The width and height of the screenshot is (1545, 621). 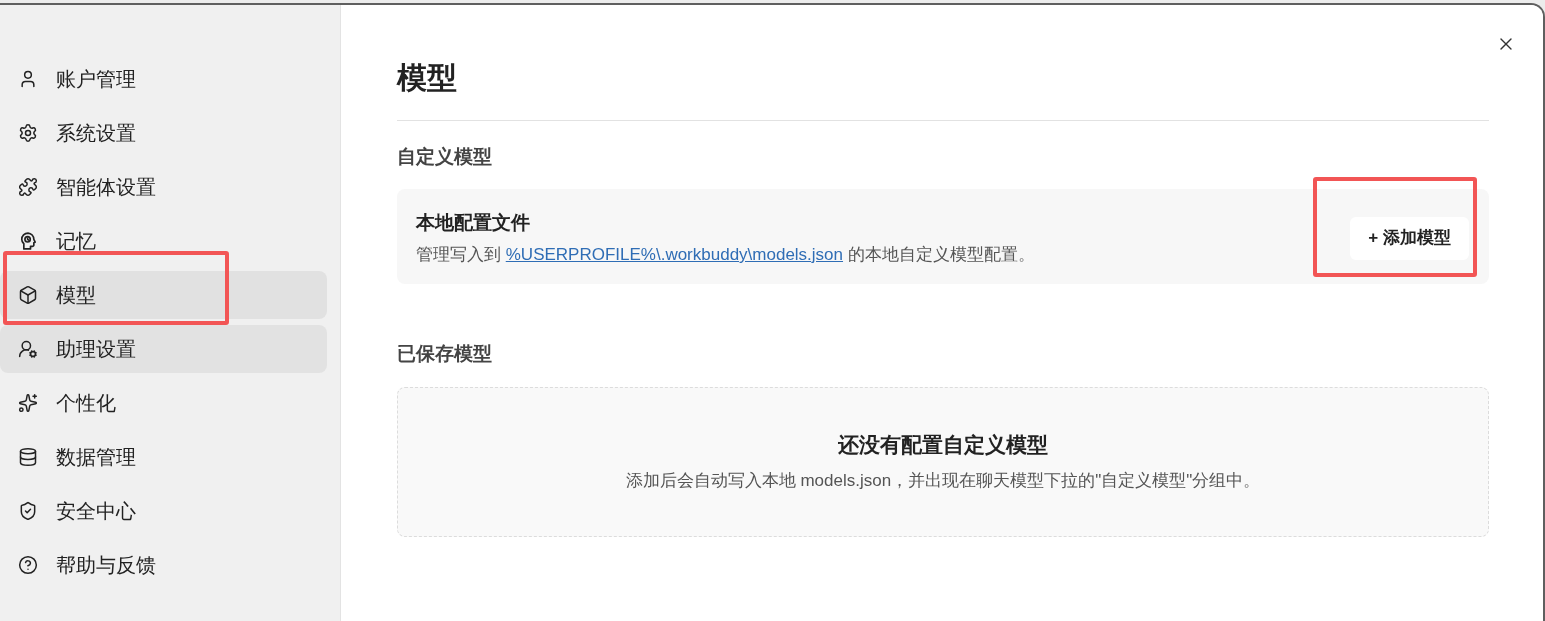 I want to click on help-icon, so click(x=28, y=565).